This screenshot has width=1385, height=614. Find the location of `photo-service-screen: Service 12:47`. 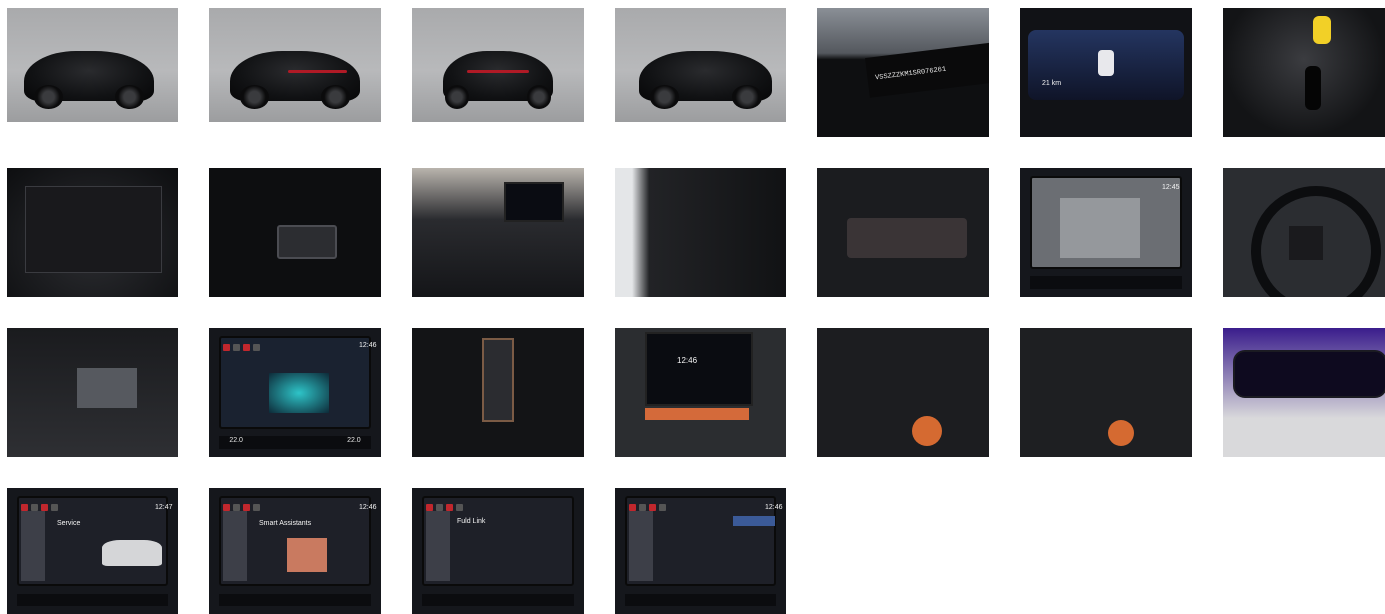

photo-service-screen: Service 12:47 is located at coordinates (92, 551).